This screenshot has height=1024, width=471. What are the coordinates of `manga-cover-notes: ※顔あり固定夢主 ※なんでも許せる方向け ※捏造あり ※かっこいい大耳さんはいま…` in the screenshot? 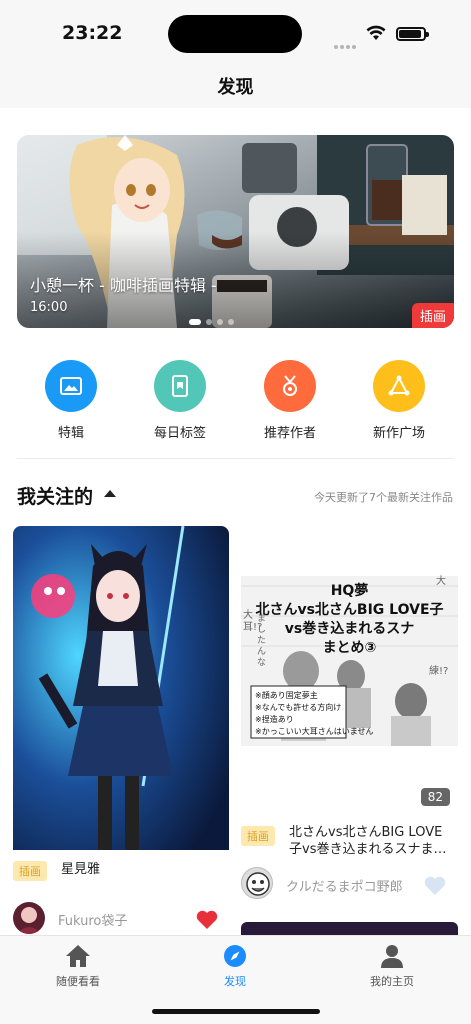 It's located at (314, 714).